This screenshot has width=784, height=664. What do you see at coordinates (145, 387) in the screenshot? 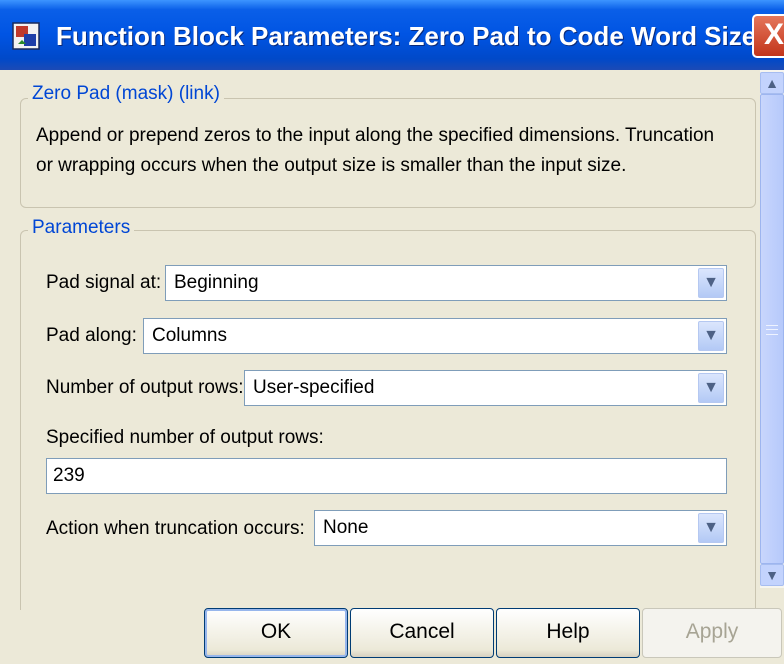
I see `num-output-rows-label: Number of output rows:` at bounding box center [145, 387].